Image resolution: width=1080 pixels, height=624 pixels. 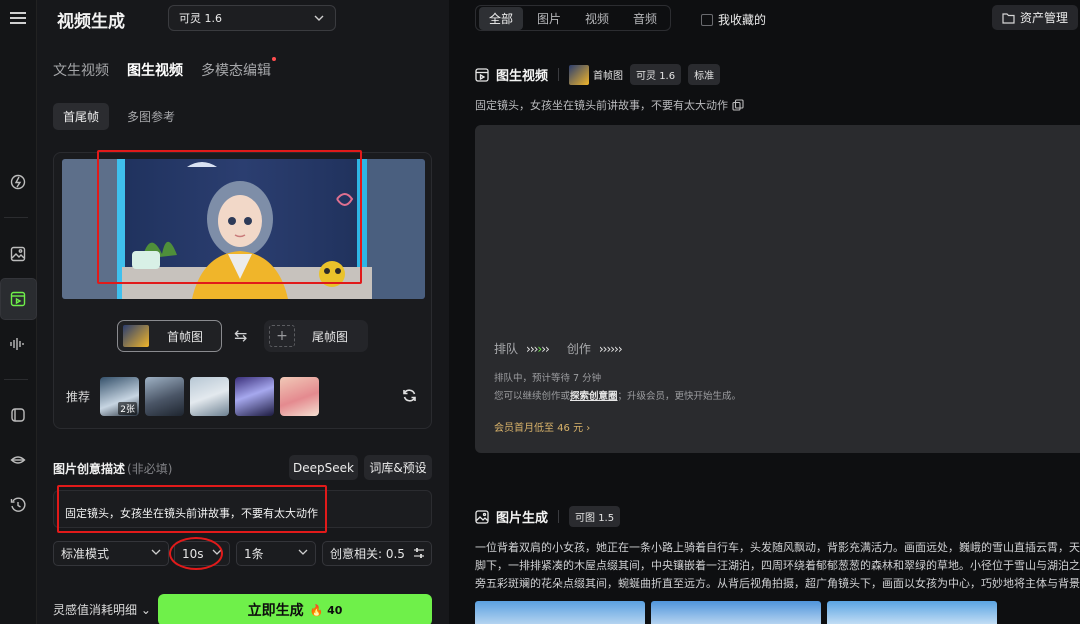 I want to click on plus-icon: +, so click(x=282, y=336).